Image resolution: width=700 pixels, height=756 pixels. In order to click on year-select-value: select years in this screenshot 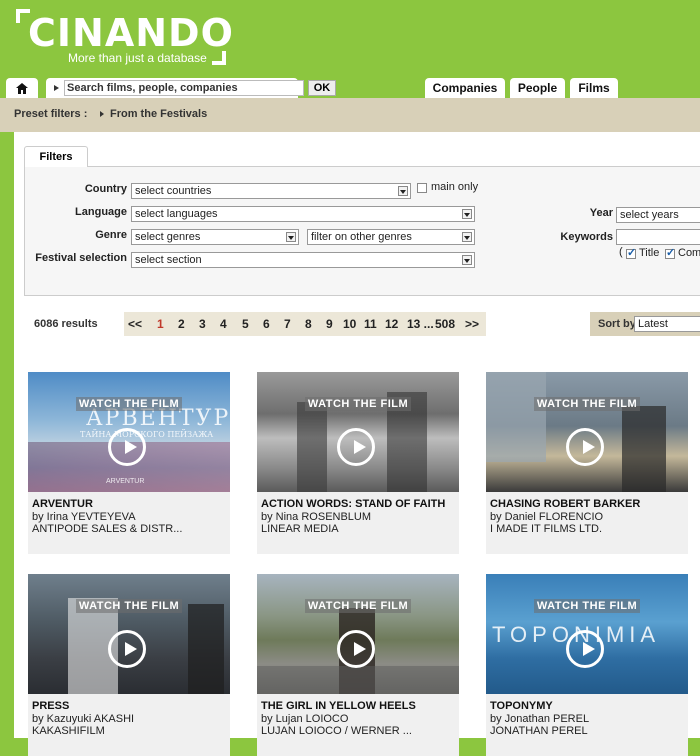, I will do `click(649, 215)`.